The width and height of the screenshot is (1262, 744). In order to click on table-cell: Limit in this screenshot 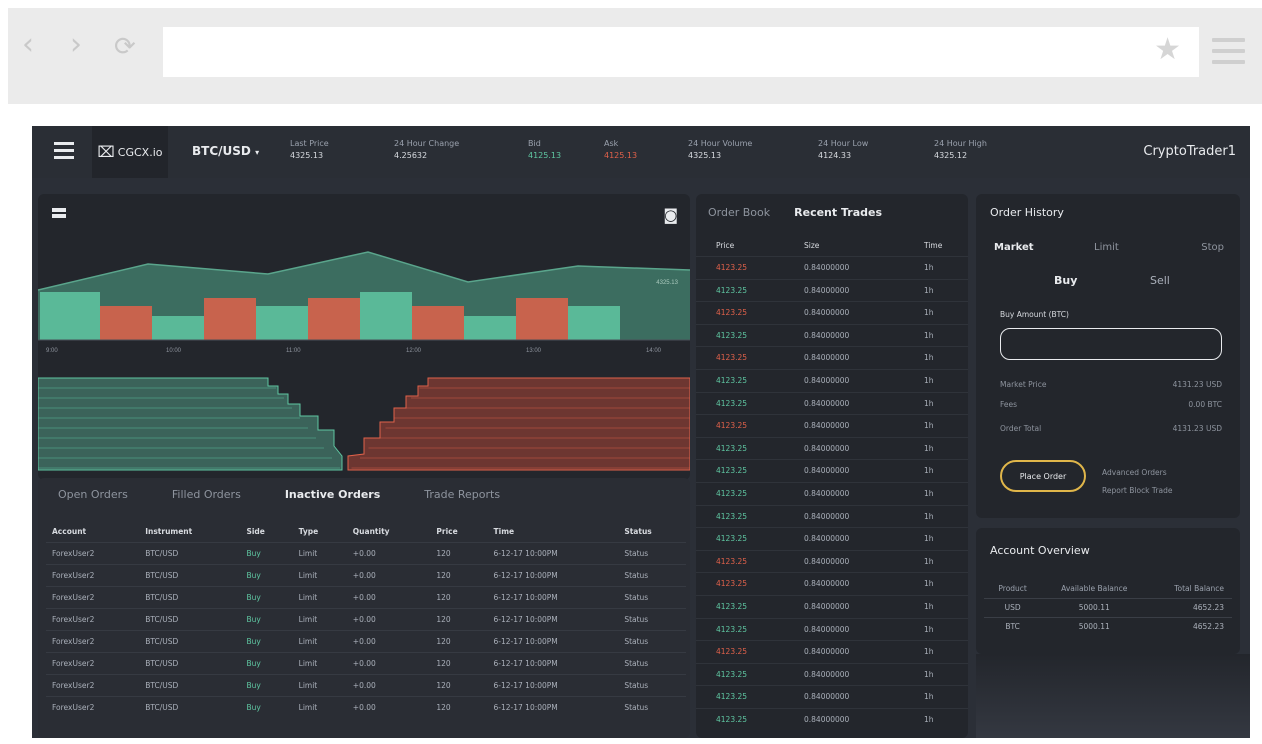, I will do `click(319, 684)`.